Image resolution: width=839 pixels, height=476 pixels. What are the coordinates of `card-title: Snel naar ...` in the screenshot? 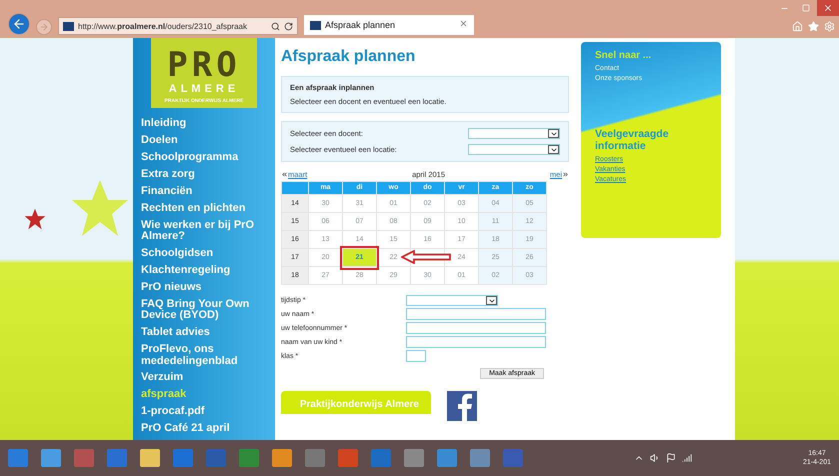 It's located at (623, 55).